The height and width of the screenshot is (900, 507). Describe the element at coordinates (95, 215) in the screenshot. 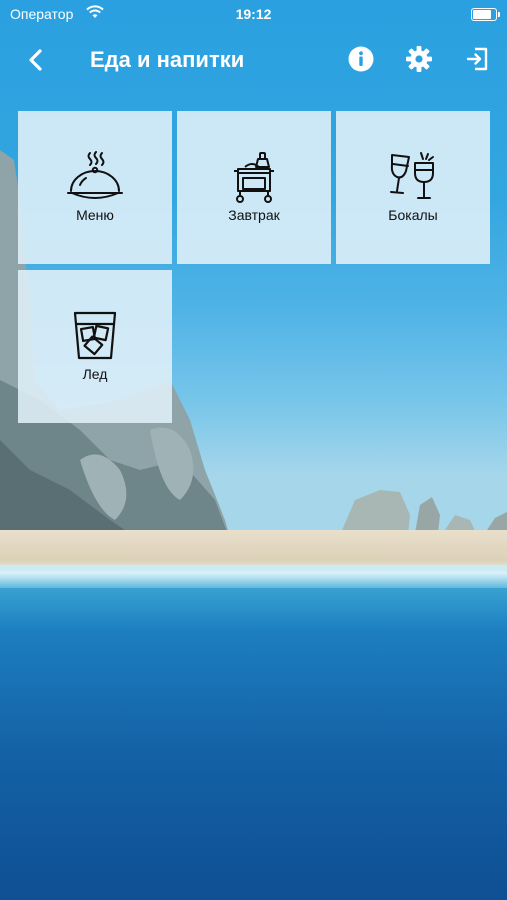

I see `tile-label: Меню` at that location.